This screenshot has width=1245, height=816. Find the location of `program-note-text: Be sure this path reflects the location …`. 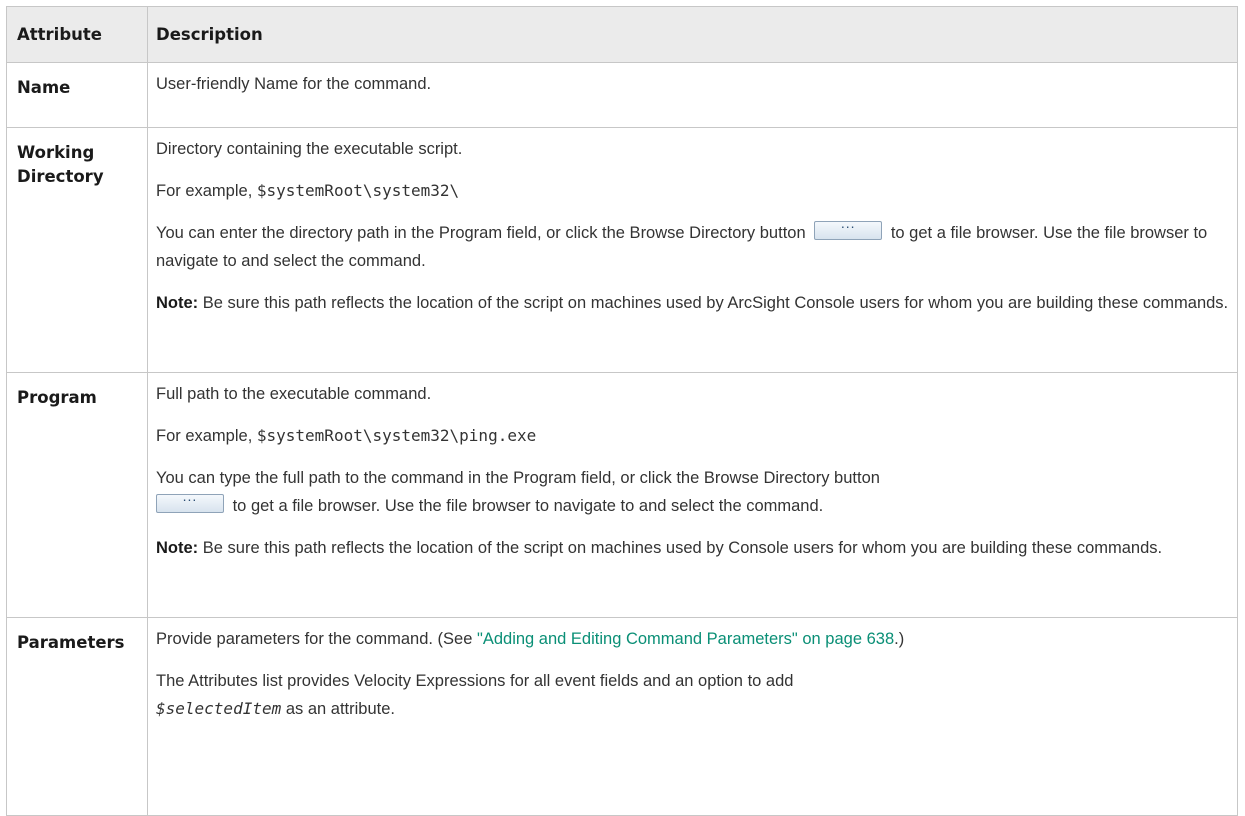

program-note-text: Be sure this path reflects the location … is located at coordinates (680, 548).